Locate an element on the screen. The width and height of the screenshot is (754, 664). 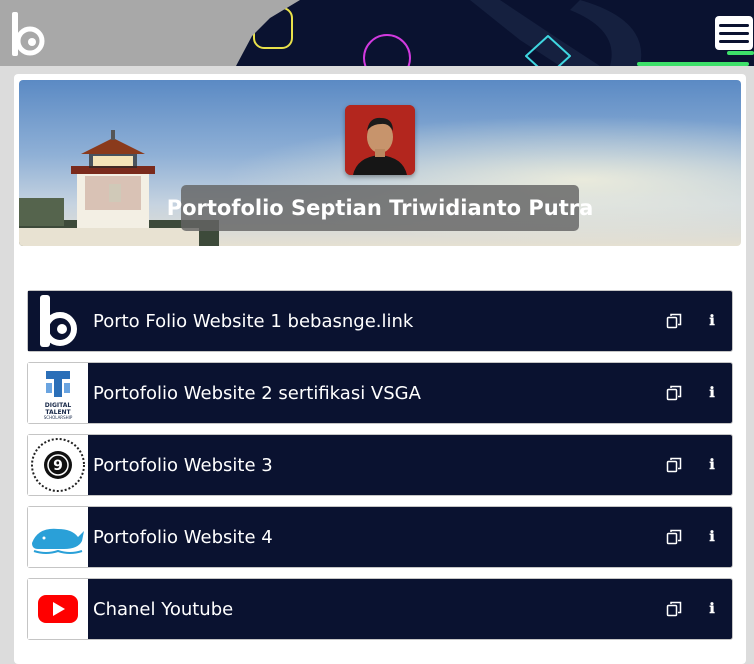
accent-line is located at coordinates (693, 64).